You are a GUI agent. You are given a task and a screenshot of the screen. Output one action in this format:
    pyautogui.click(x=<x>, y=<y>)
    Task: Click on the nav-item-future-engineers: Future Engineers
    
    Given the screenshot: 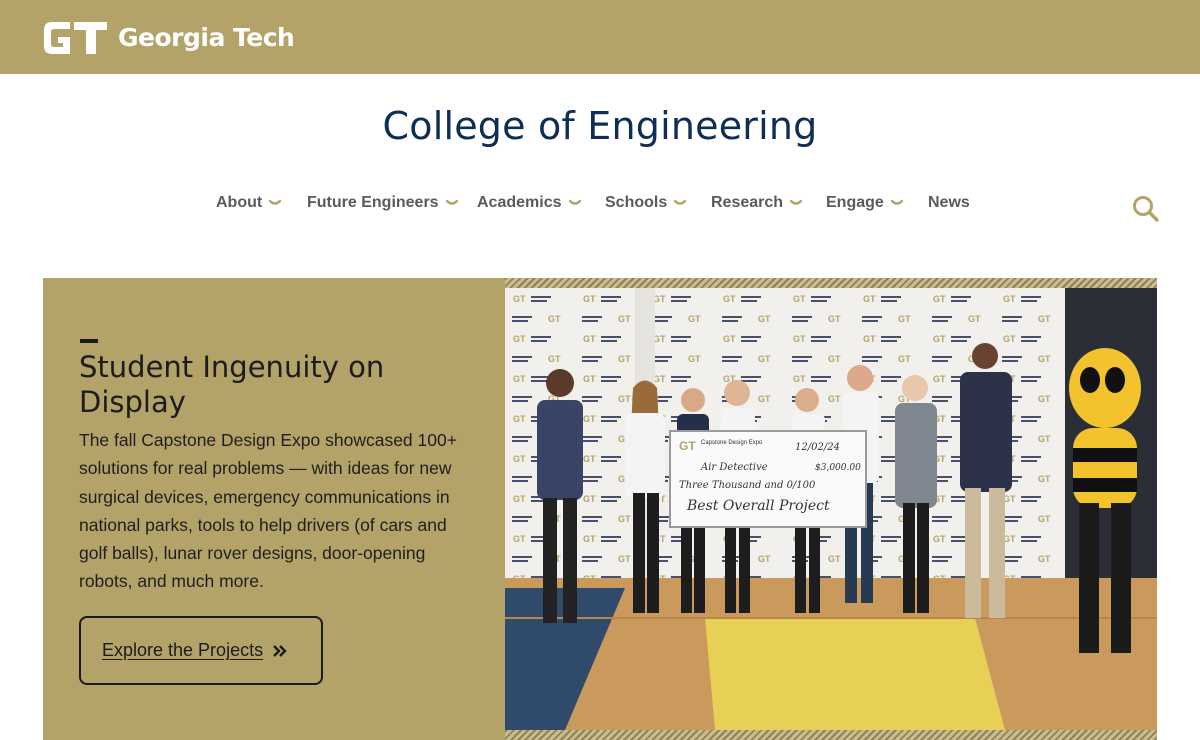 What is the action you would take?
    pyautogui.click(x=382, y=203)
    